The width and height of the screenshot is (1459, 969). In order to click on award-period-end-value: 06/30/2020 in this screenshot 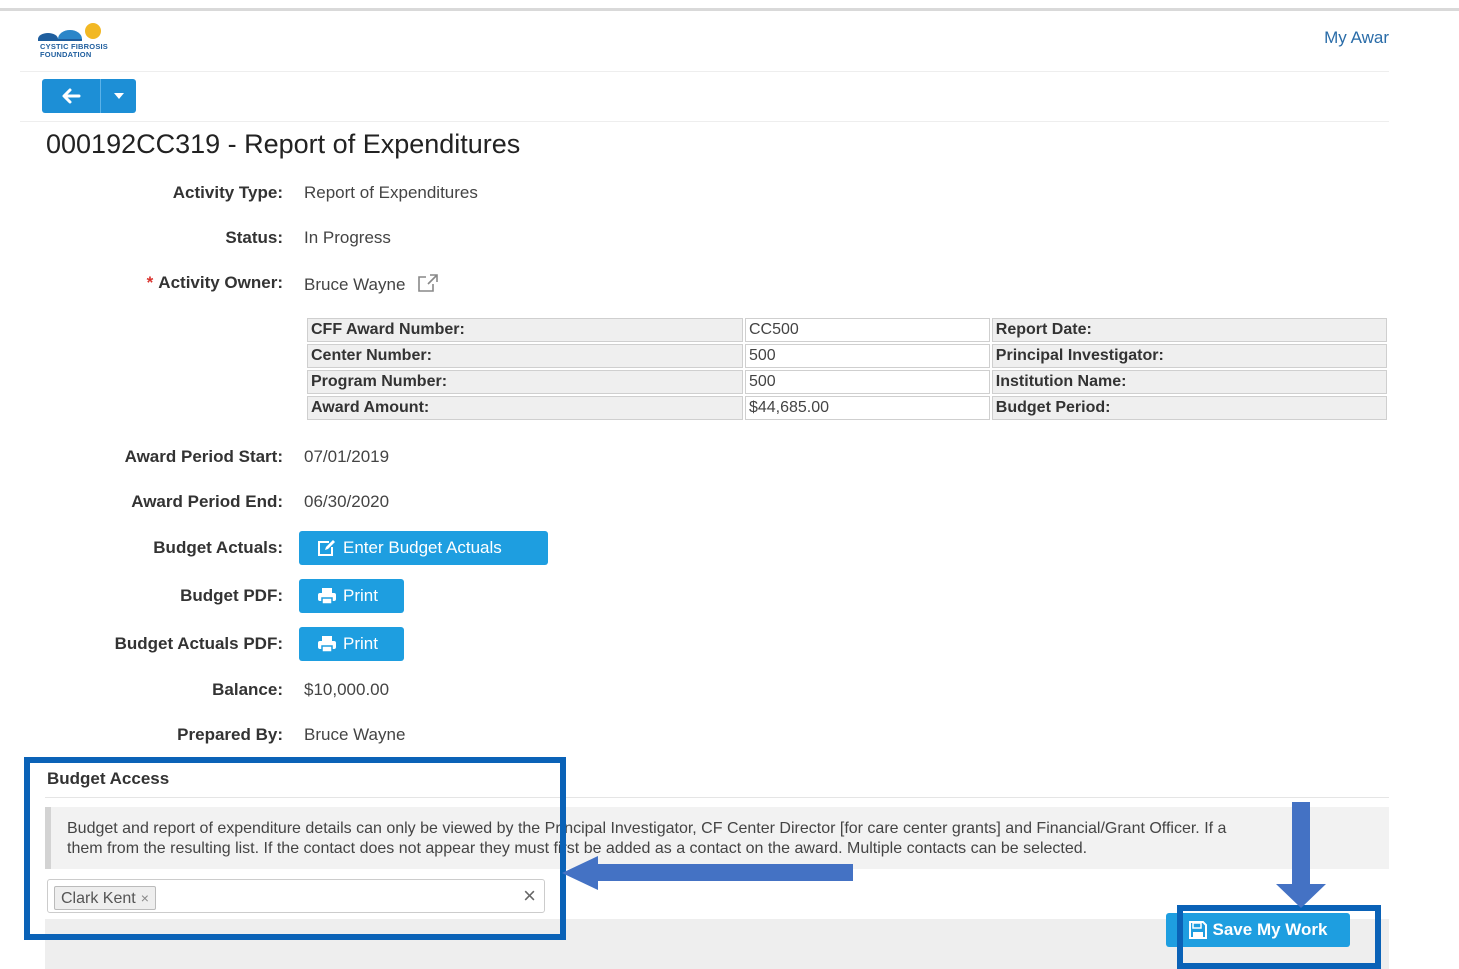, I will do `click(347, 501)`.